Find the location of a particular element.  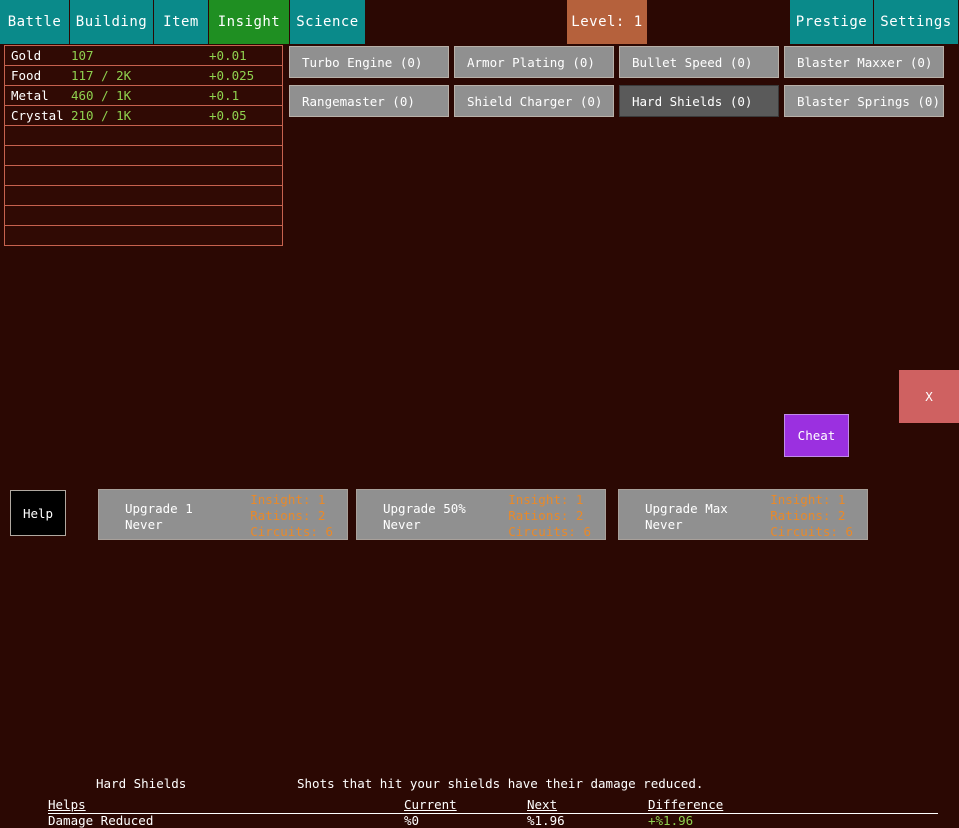

tab-battle: Battle is located at coordinates (35, 22).